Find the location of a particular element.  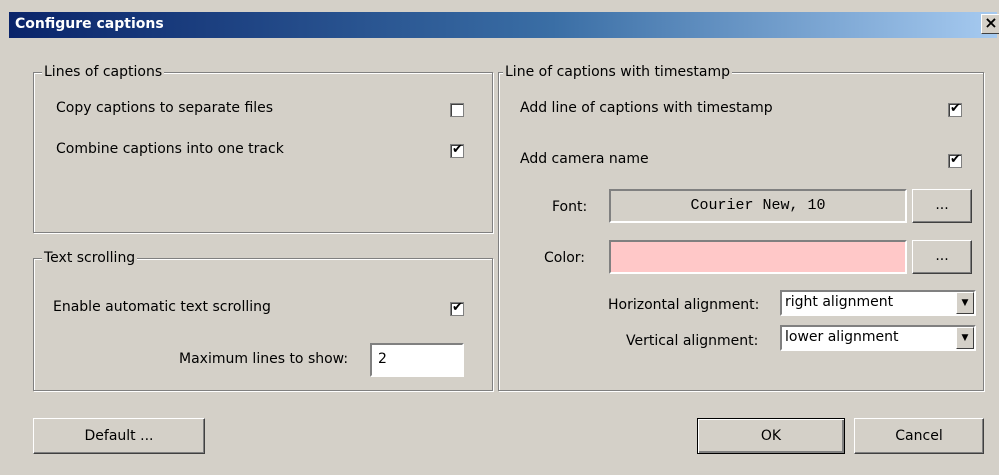

vertical-alignment-value: lower alignment is located at coordinates (842, 337).